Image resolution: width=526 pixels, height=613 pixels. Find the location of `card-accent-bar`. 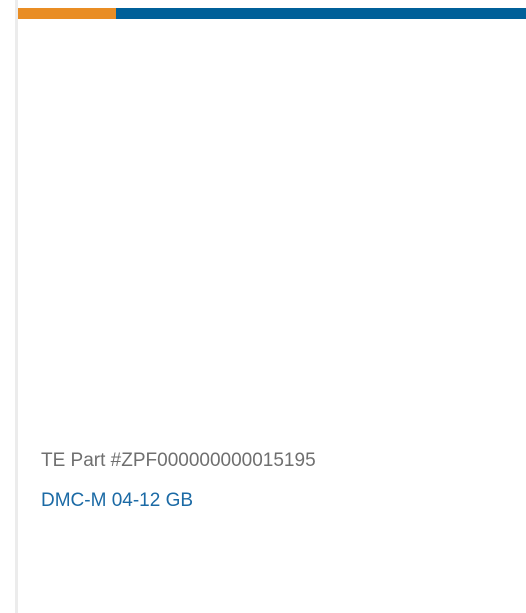

card-accent-bar is located at coordinates (272, 13).